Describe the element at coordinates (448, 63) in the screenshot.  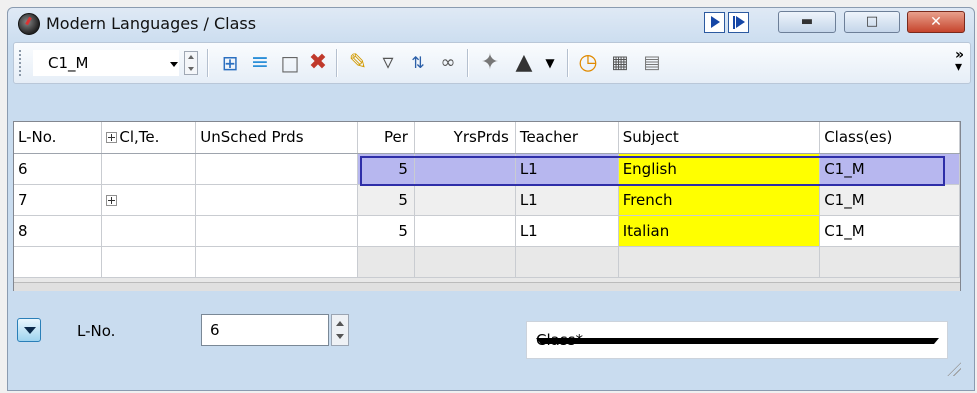
I see `link-icon: ∞` at that location.